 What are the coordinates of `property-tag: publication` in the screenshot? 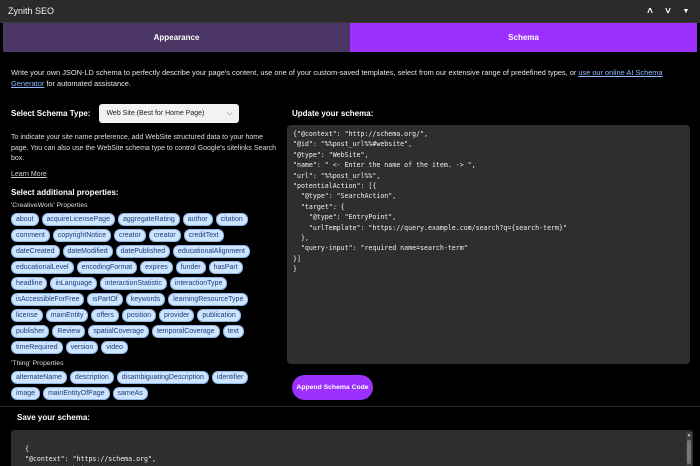 It's located at (219, 315).